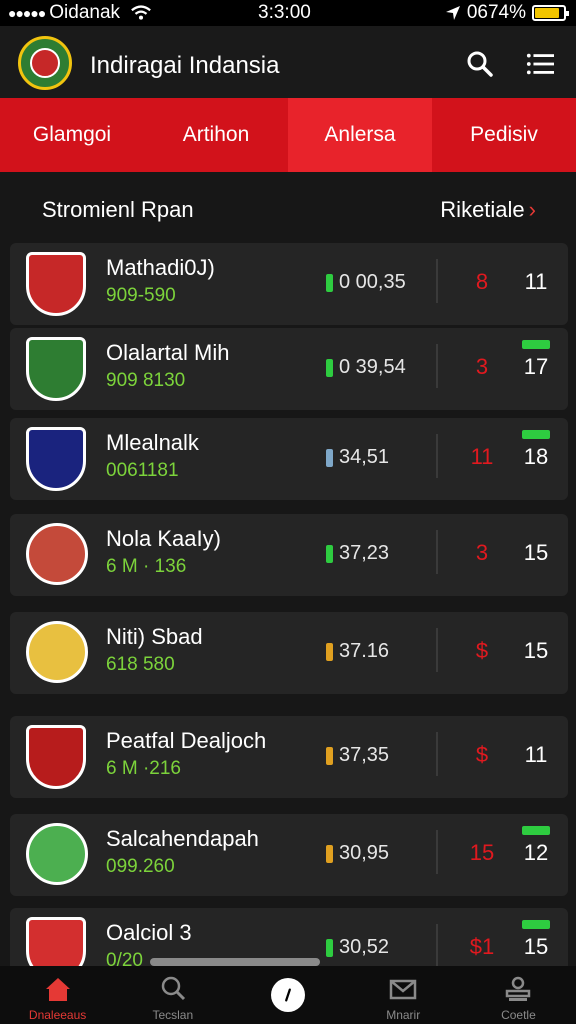 This screenshot has width=576, height=1024. Describe the element at coordinates (482, 650) in the screenshot. I see `row-stat: $` at that location.